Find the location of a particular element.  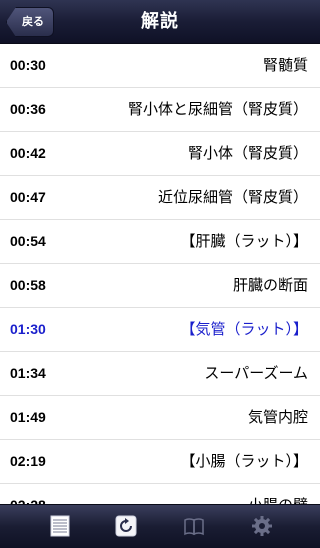

item-label: 【気管（ラット）】 is located at coordinates (244, 329).